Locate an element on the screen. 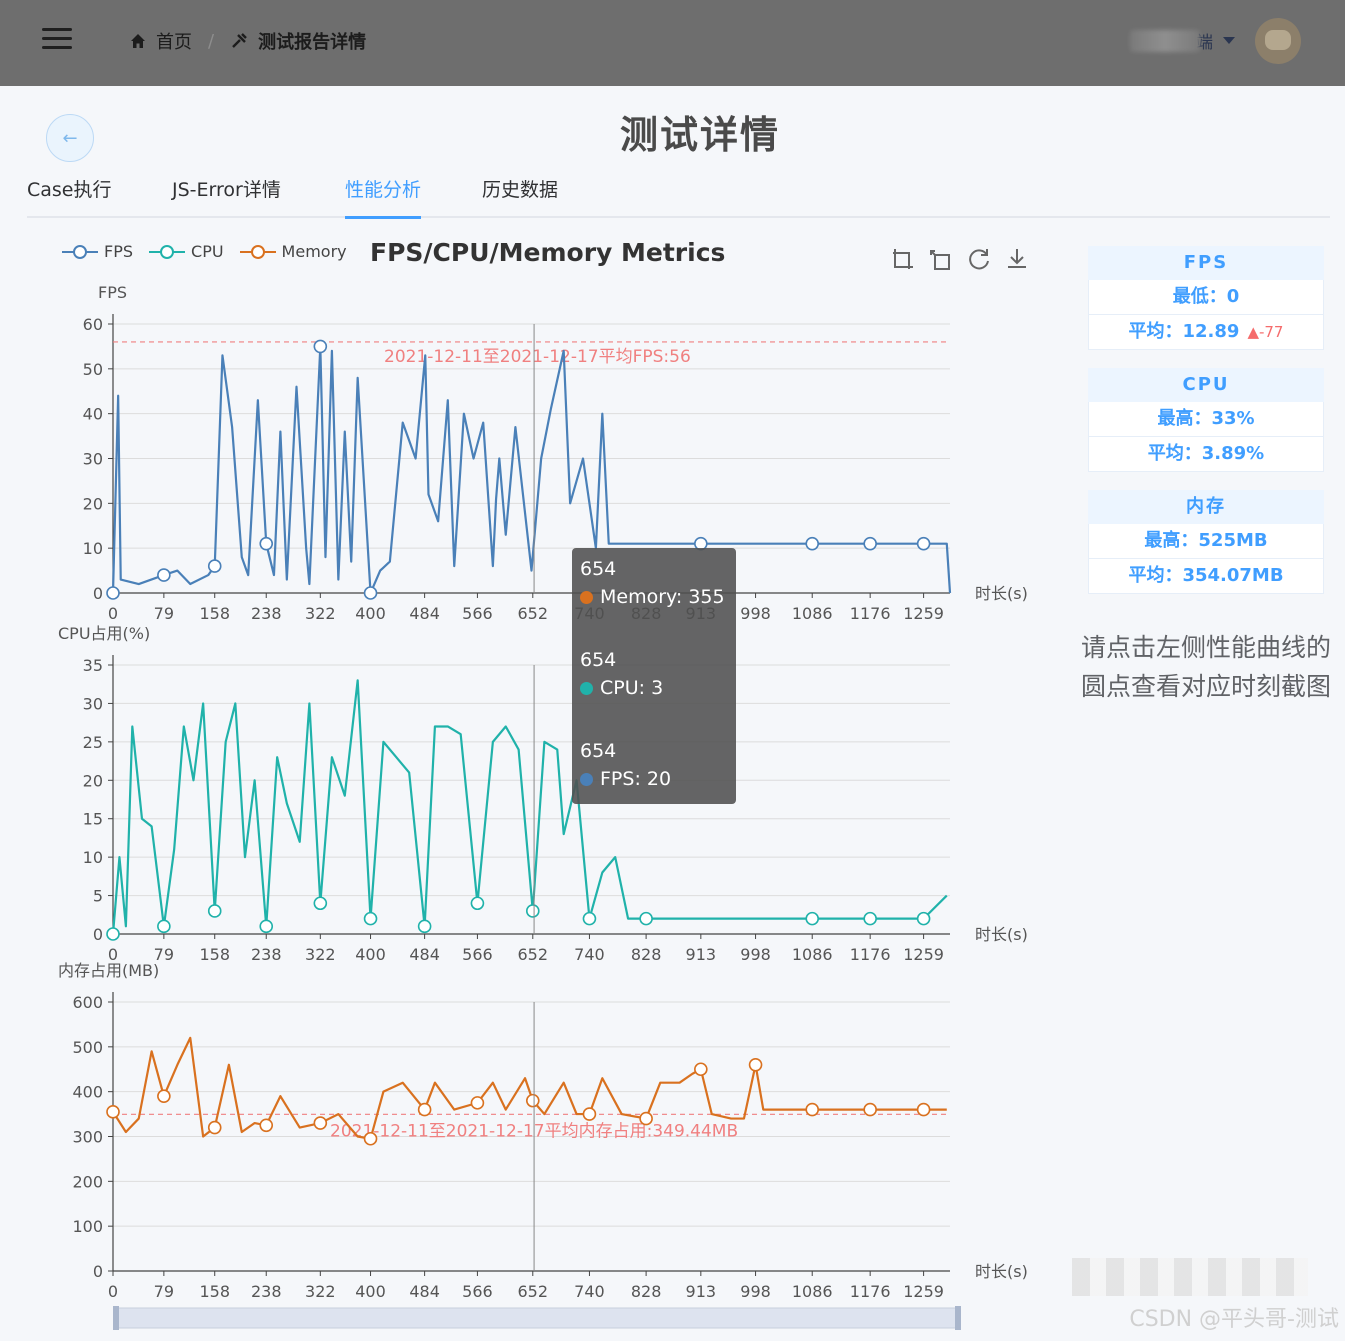  zoom-handle-left is located at coordinates (116, 1318).